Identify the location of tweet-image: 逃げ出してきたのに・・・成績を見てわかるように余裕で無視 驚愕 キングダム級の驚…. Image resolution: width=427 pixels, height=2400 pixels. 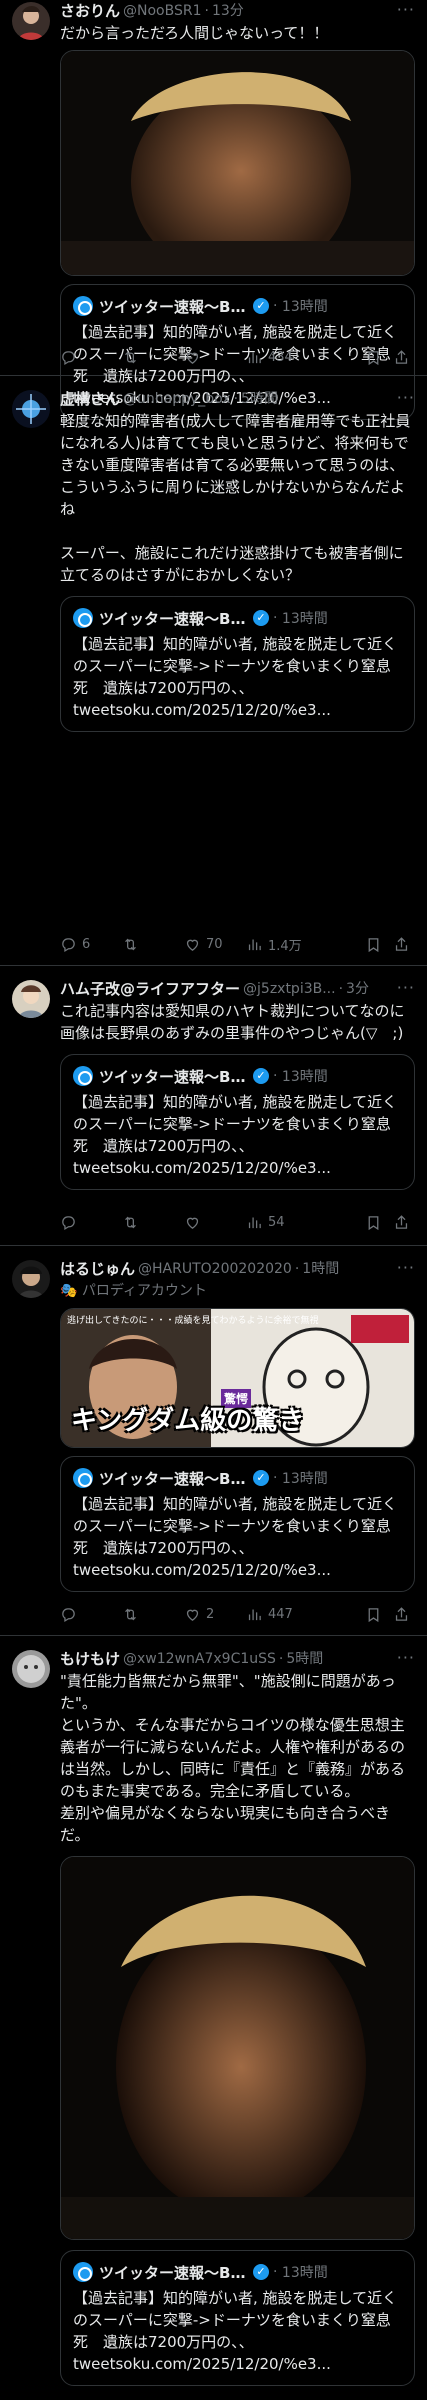
(237, 1378).